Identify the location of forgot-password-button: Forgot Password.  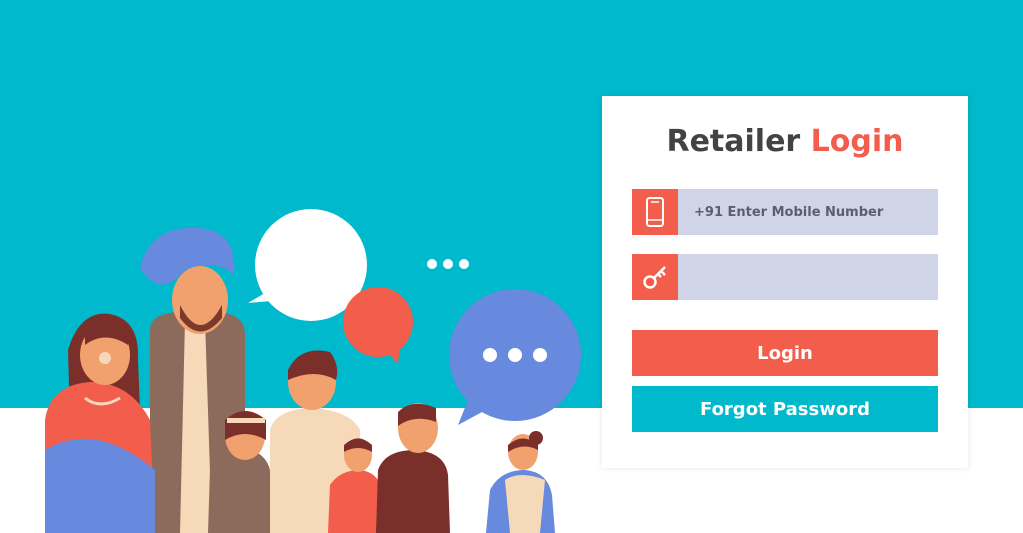
(785, 409).